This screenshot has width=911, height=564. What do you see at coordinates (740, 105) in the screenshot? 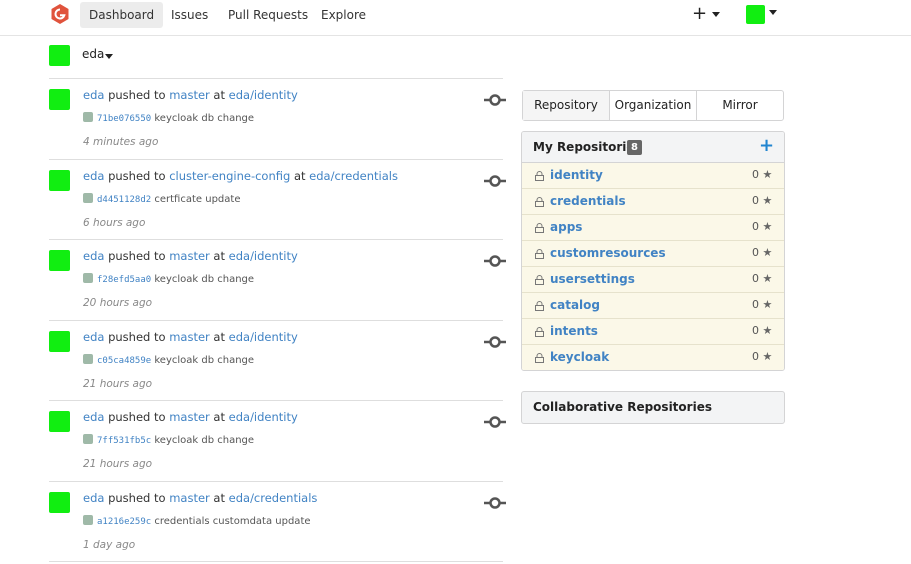
I see `tab-mirror: Mirror` at bounding box center [740, 105].